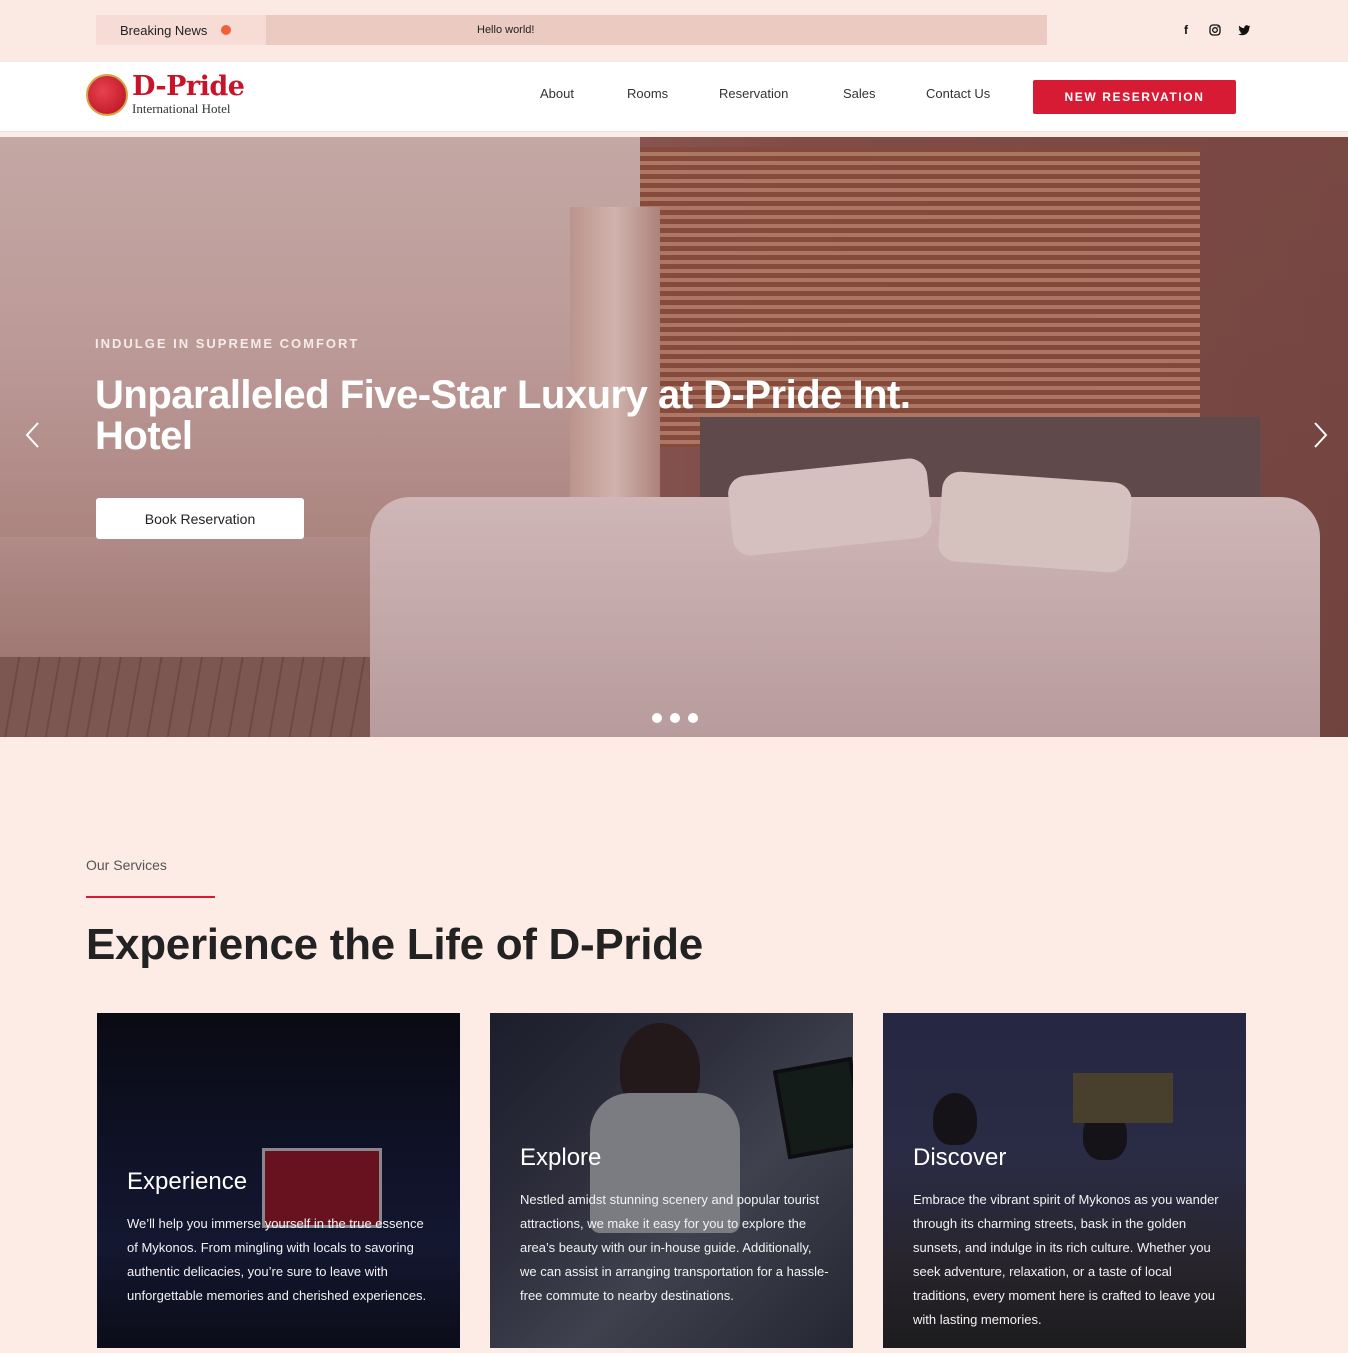 This screenshot has width=1348, height=1353. I want to click on news-ticker: Hello world!, so click(656, 30).